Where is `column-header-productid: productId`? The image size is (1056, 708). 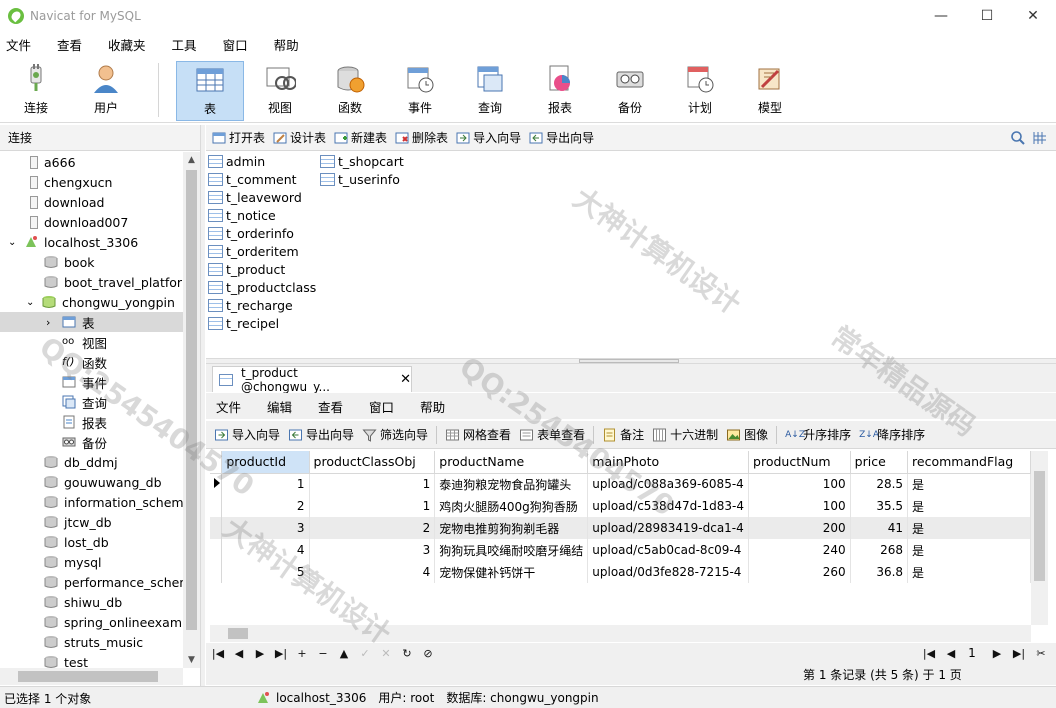 column-header-productid: productId is located at coordinates (265, 462).